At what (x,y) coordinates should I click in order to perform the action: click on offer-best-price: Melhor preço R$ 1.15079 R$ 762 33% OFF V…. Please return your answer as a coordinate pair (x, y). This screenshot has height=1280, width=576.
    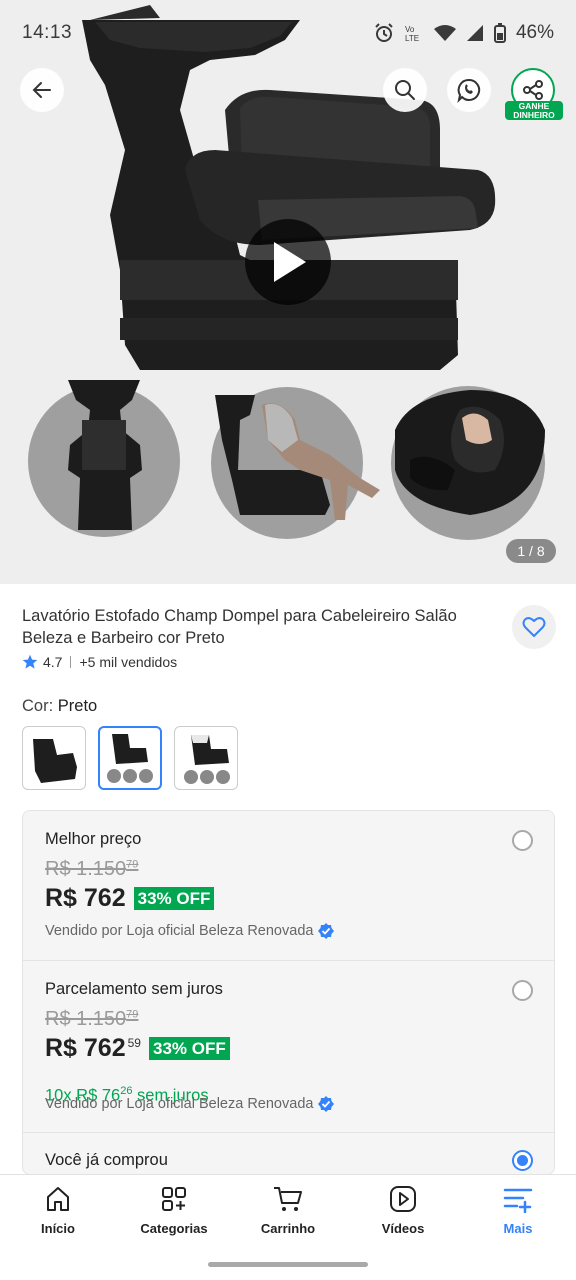
    Looking at the image, I should click on (288, 886).